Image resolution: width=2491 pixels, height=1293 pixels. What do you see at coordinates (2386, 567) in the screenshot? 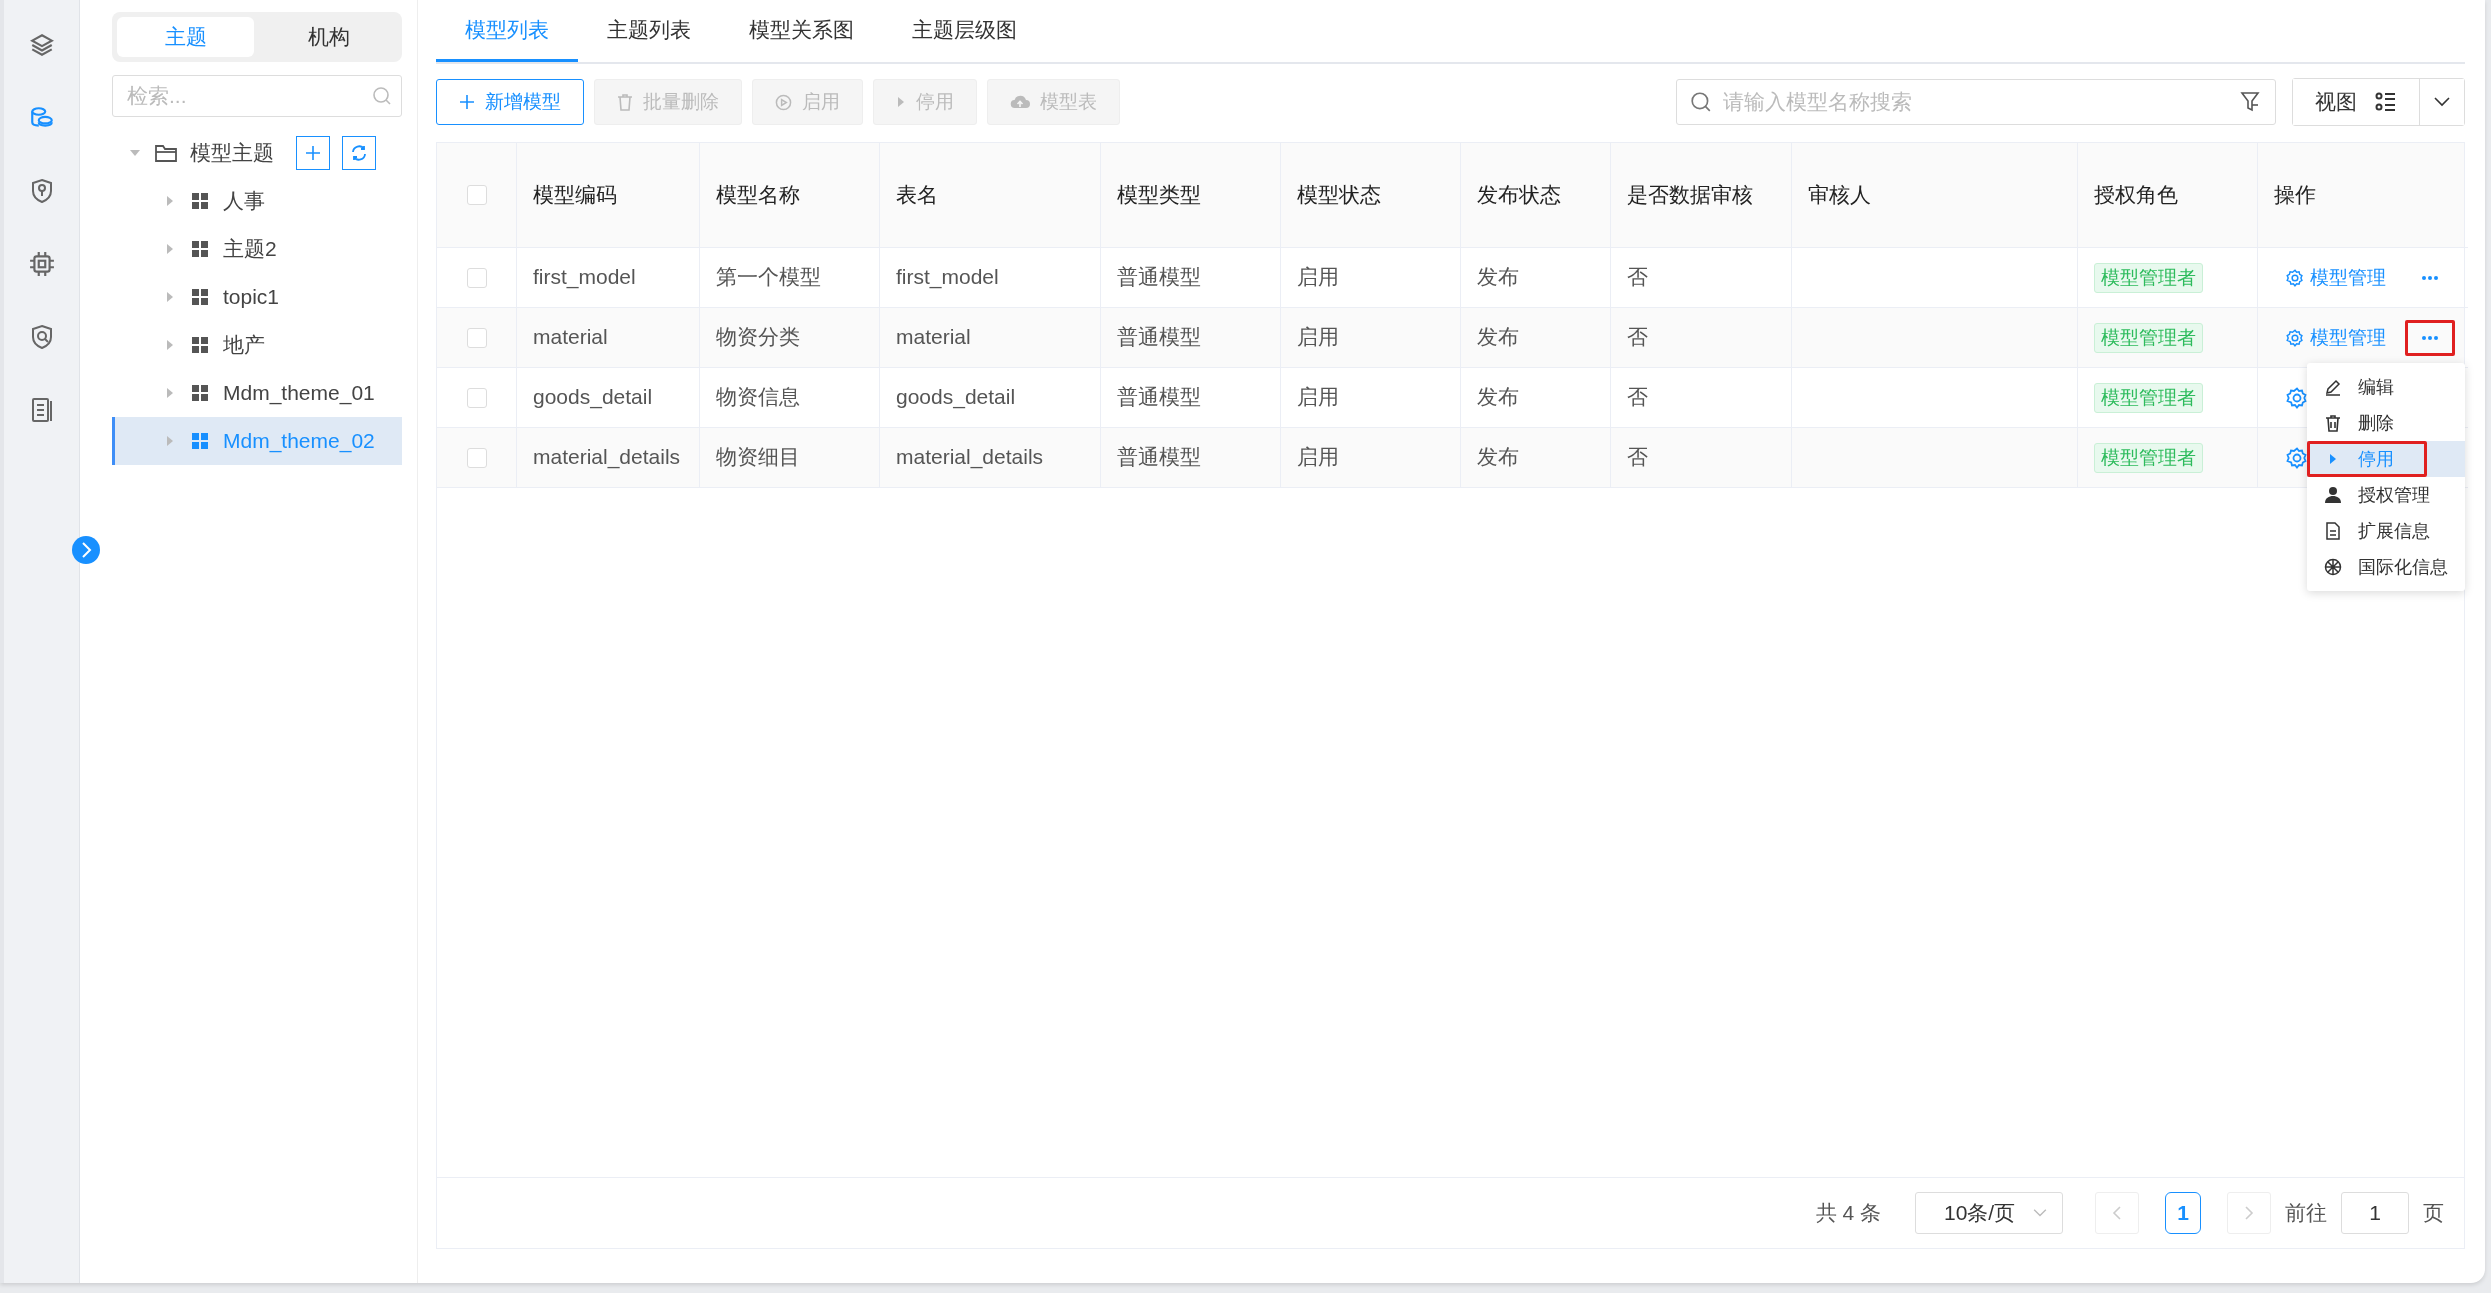
I see `menu-item: 国际化信息` at bounding box center [2386, 567].